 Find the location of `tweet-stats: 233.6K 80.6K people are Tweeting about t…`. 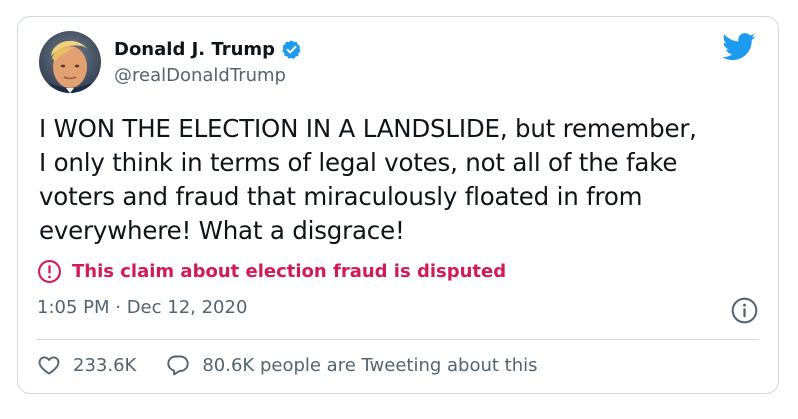

tweet-stats: 233.6K 80.6K people are Tweeting about t… is located at coordinates (287, 365).